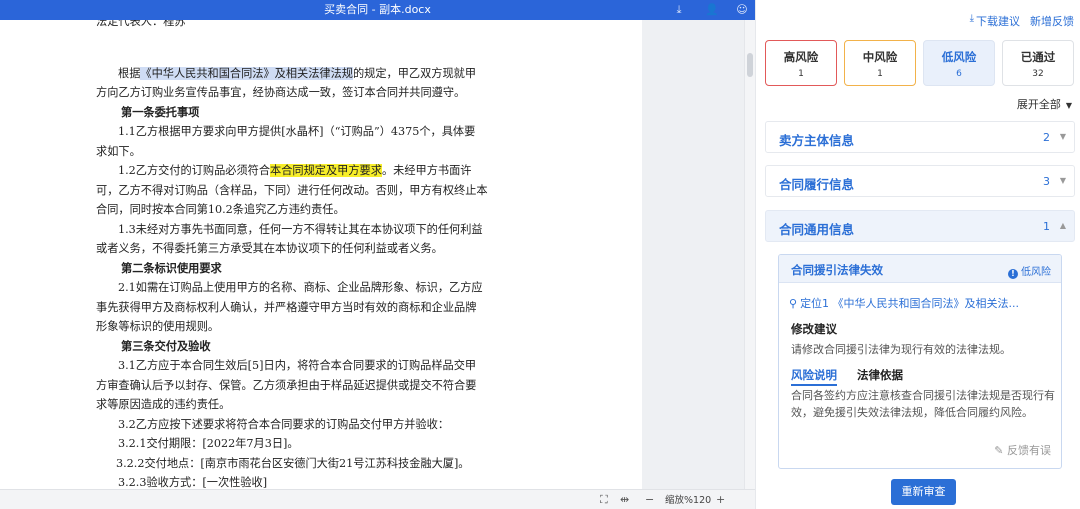  I want to click on document-statusbar: ⛶ ⇹ − 缩放%120 +, so click(377, 499).